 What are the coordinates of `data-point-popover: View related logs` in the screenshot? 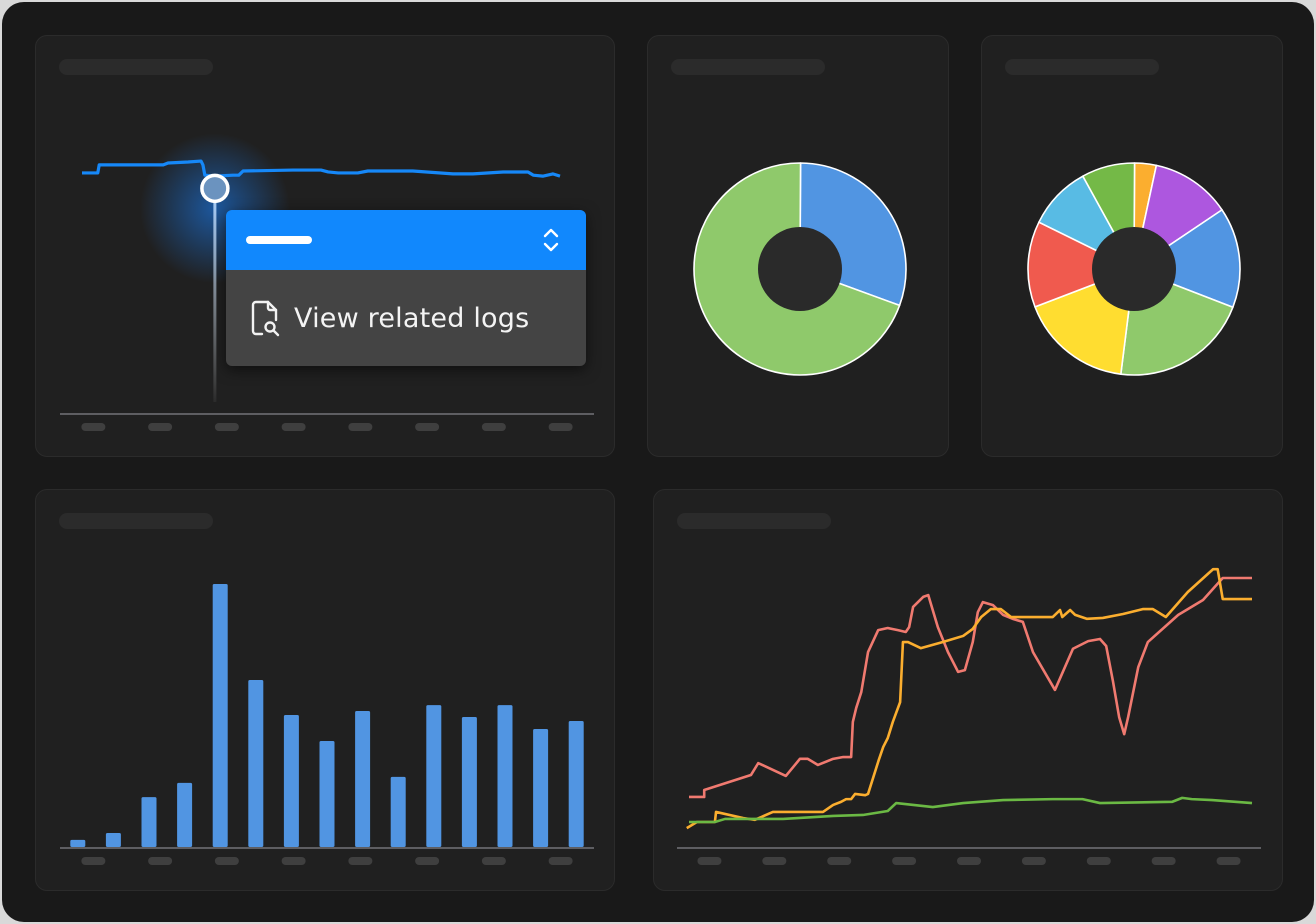 It's located at (406, 288).